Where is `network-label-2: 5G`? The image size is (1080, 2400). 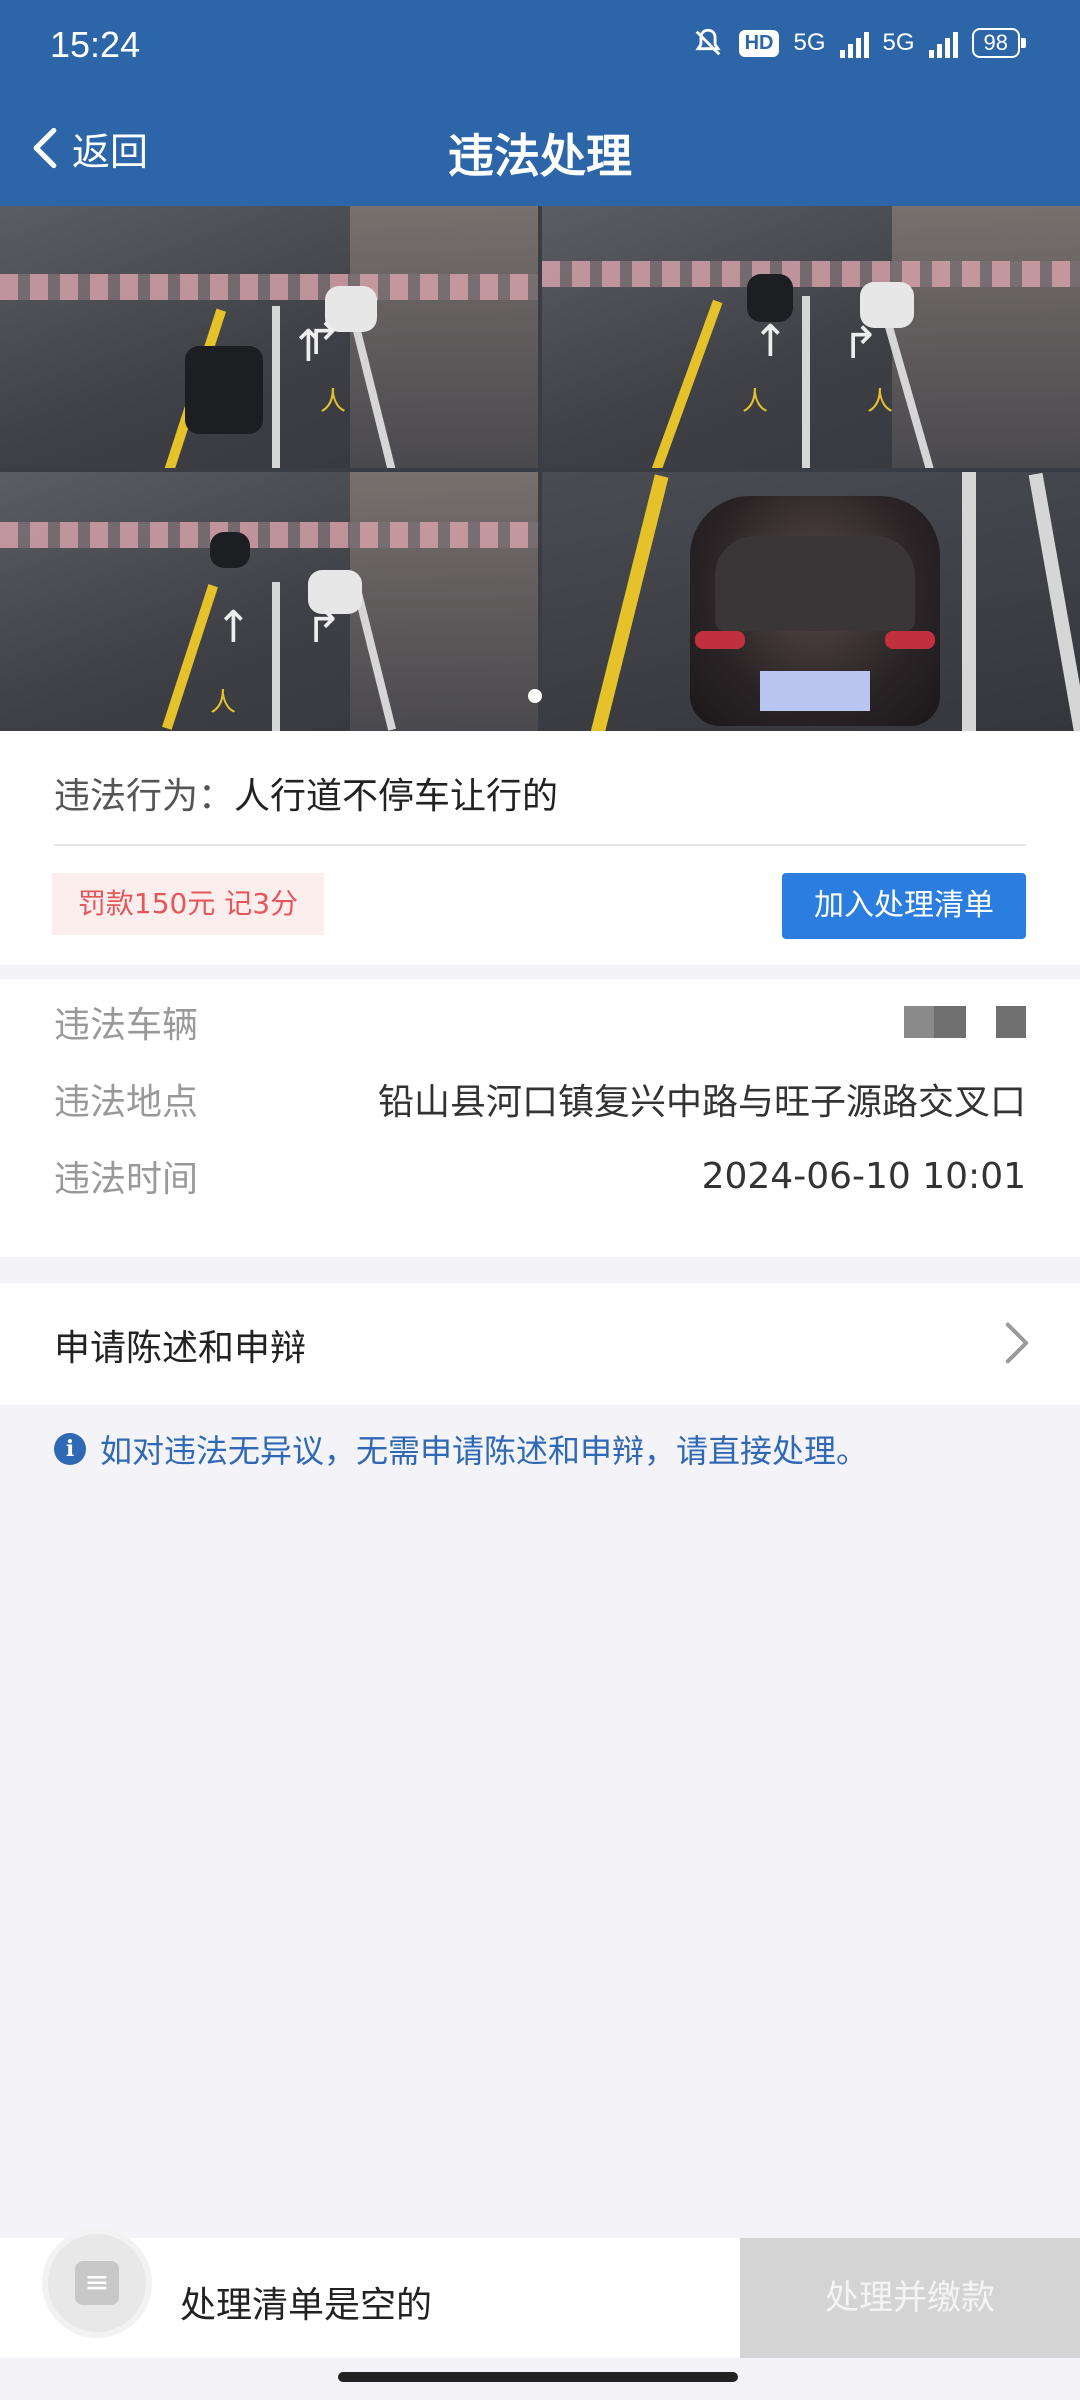
network-label-2: 5G is located at coordinates (898, 42).